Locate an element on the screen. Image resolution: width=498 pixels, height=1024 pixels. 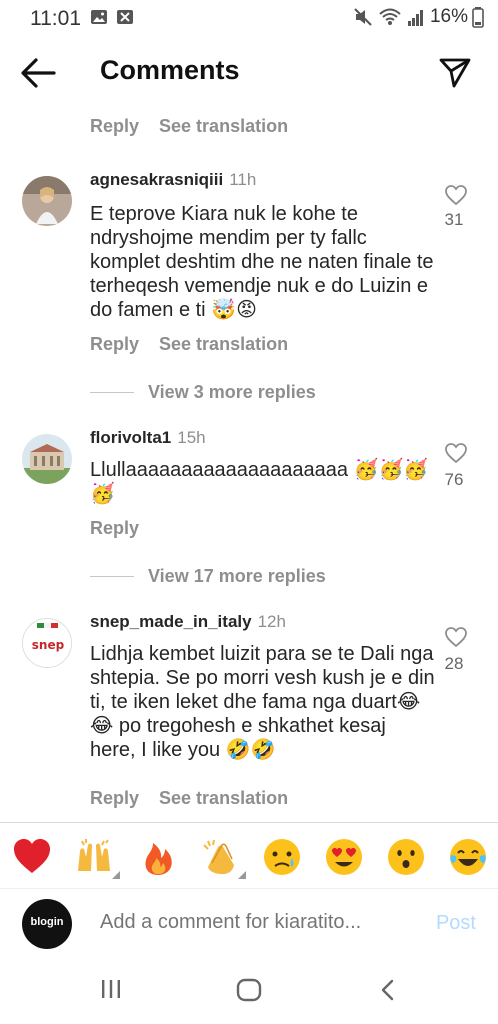
heart-eyes-emoji-button is located at coordinates (344, 857).